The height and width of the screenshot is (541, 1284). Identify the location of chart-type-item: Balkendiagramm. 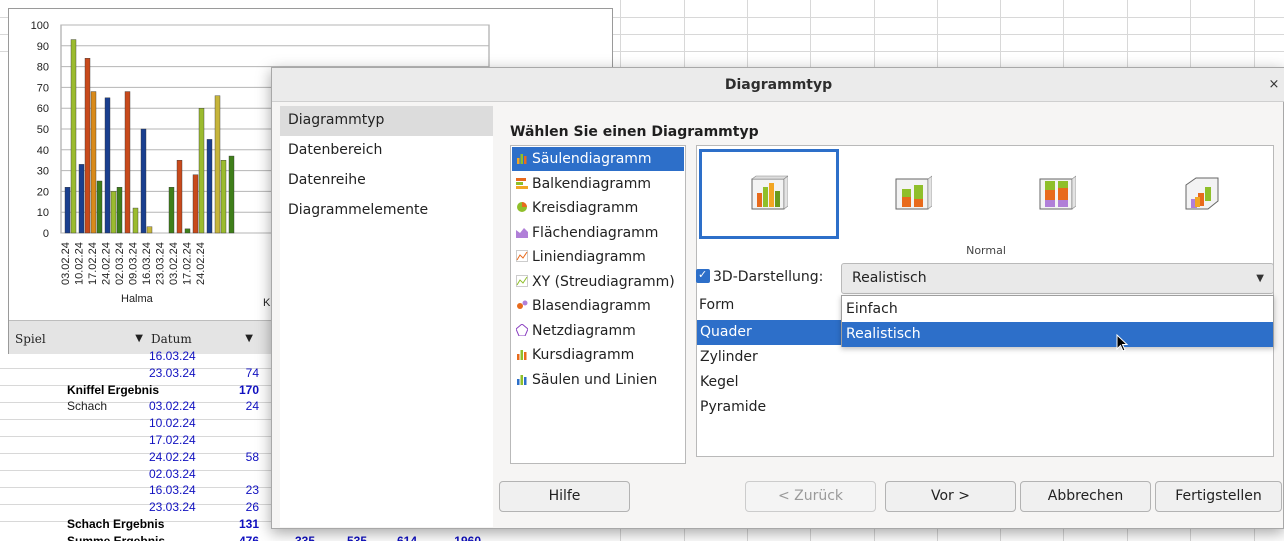
(598, 184).